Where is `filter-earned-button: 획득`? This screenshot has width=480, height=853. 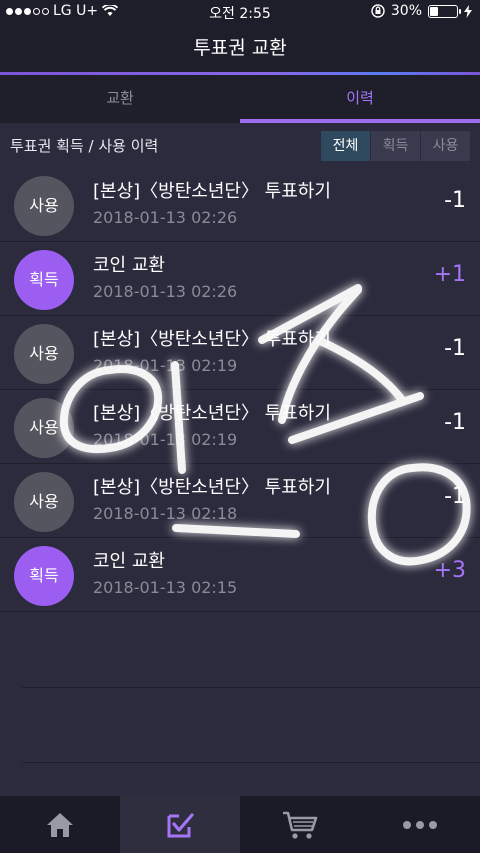
filter-earned-button: 획득 is located at coordinates (395, 146).